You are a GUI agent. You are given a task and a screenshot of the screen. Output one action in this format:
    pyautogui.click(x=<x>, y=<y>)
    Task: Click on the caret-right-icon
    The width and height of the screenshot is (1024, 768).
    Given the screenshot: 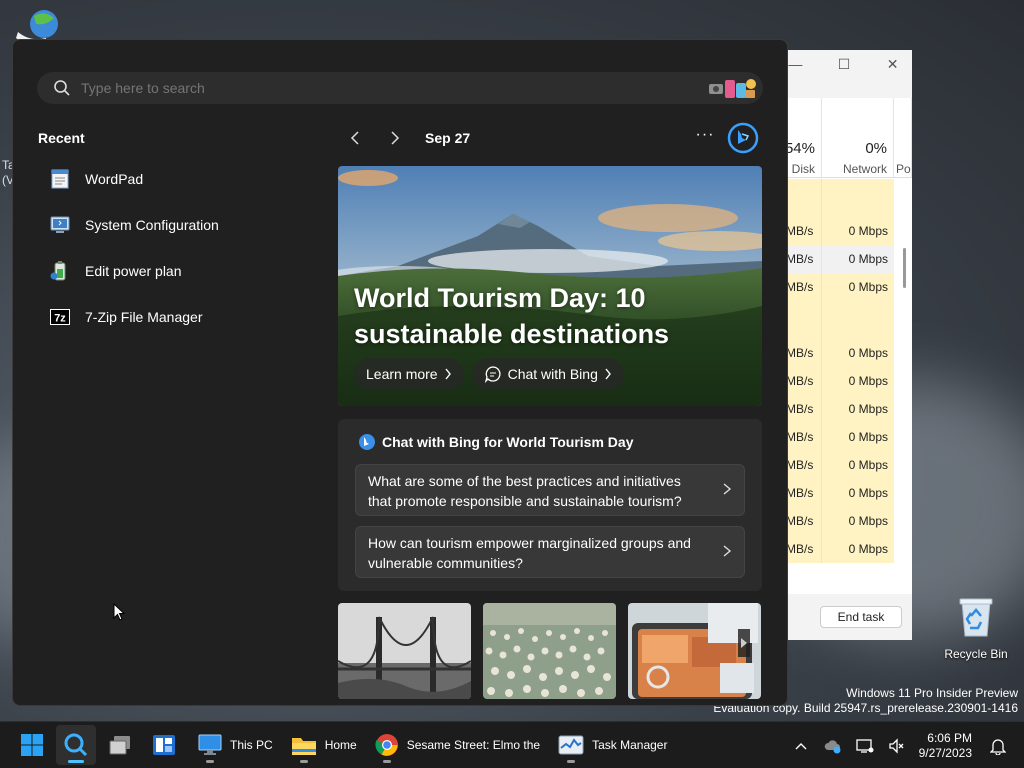 What is the action you would take?
    pyautogui.click(x=744, y=643)
    